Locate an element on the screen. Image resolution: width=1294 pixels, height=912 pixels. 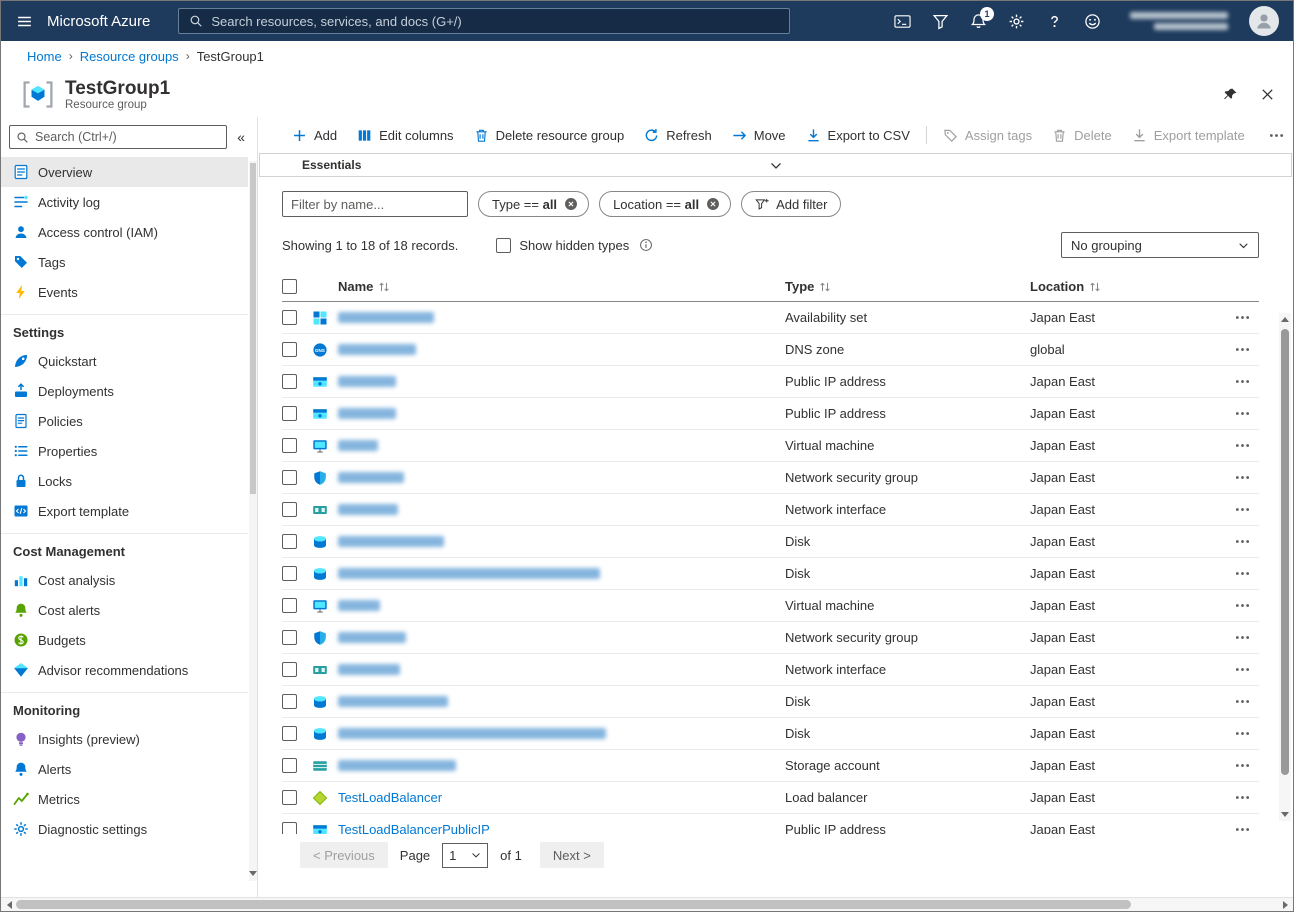
directory-filter-button is located at coordinates (940, 21).